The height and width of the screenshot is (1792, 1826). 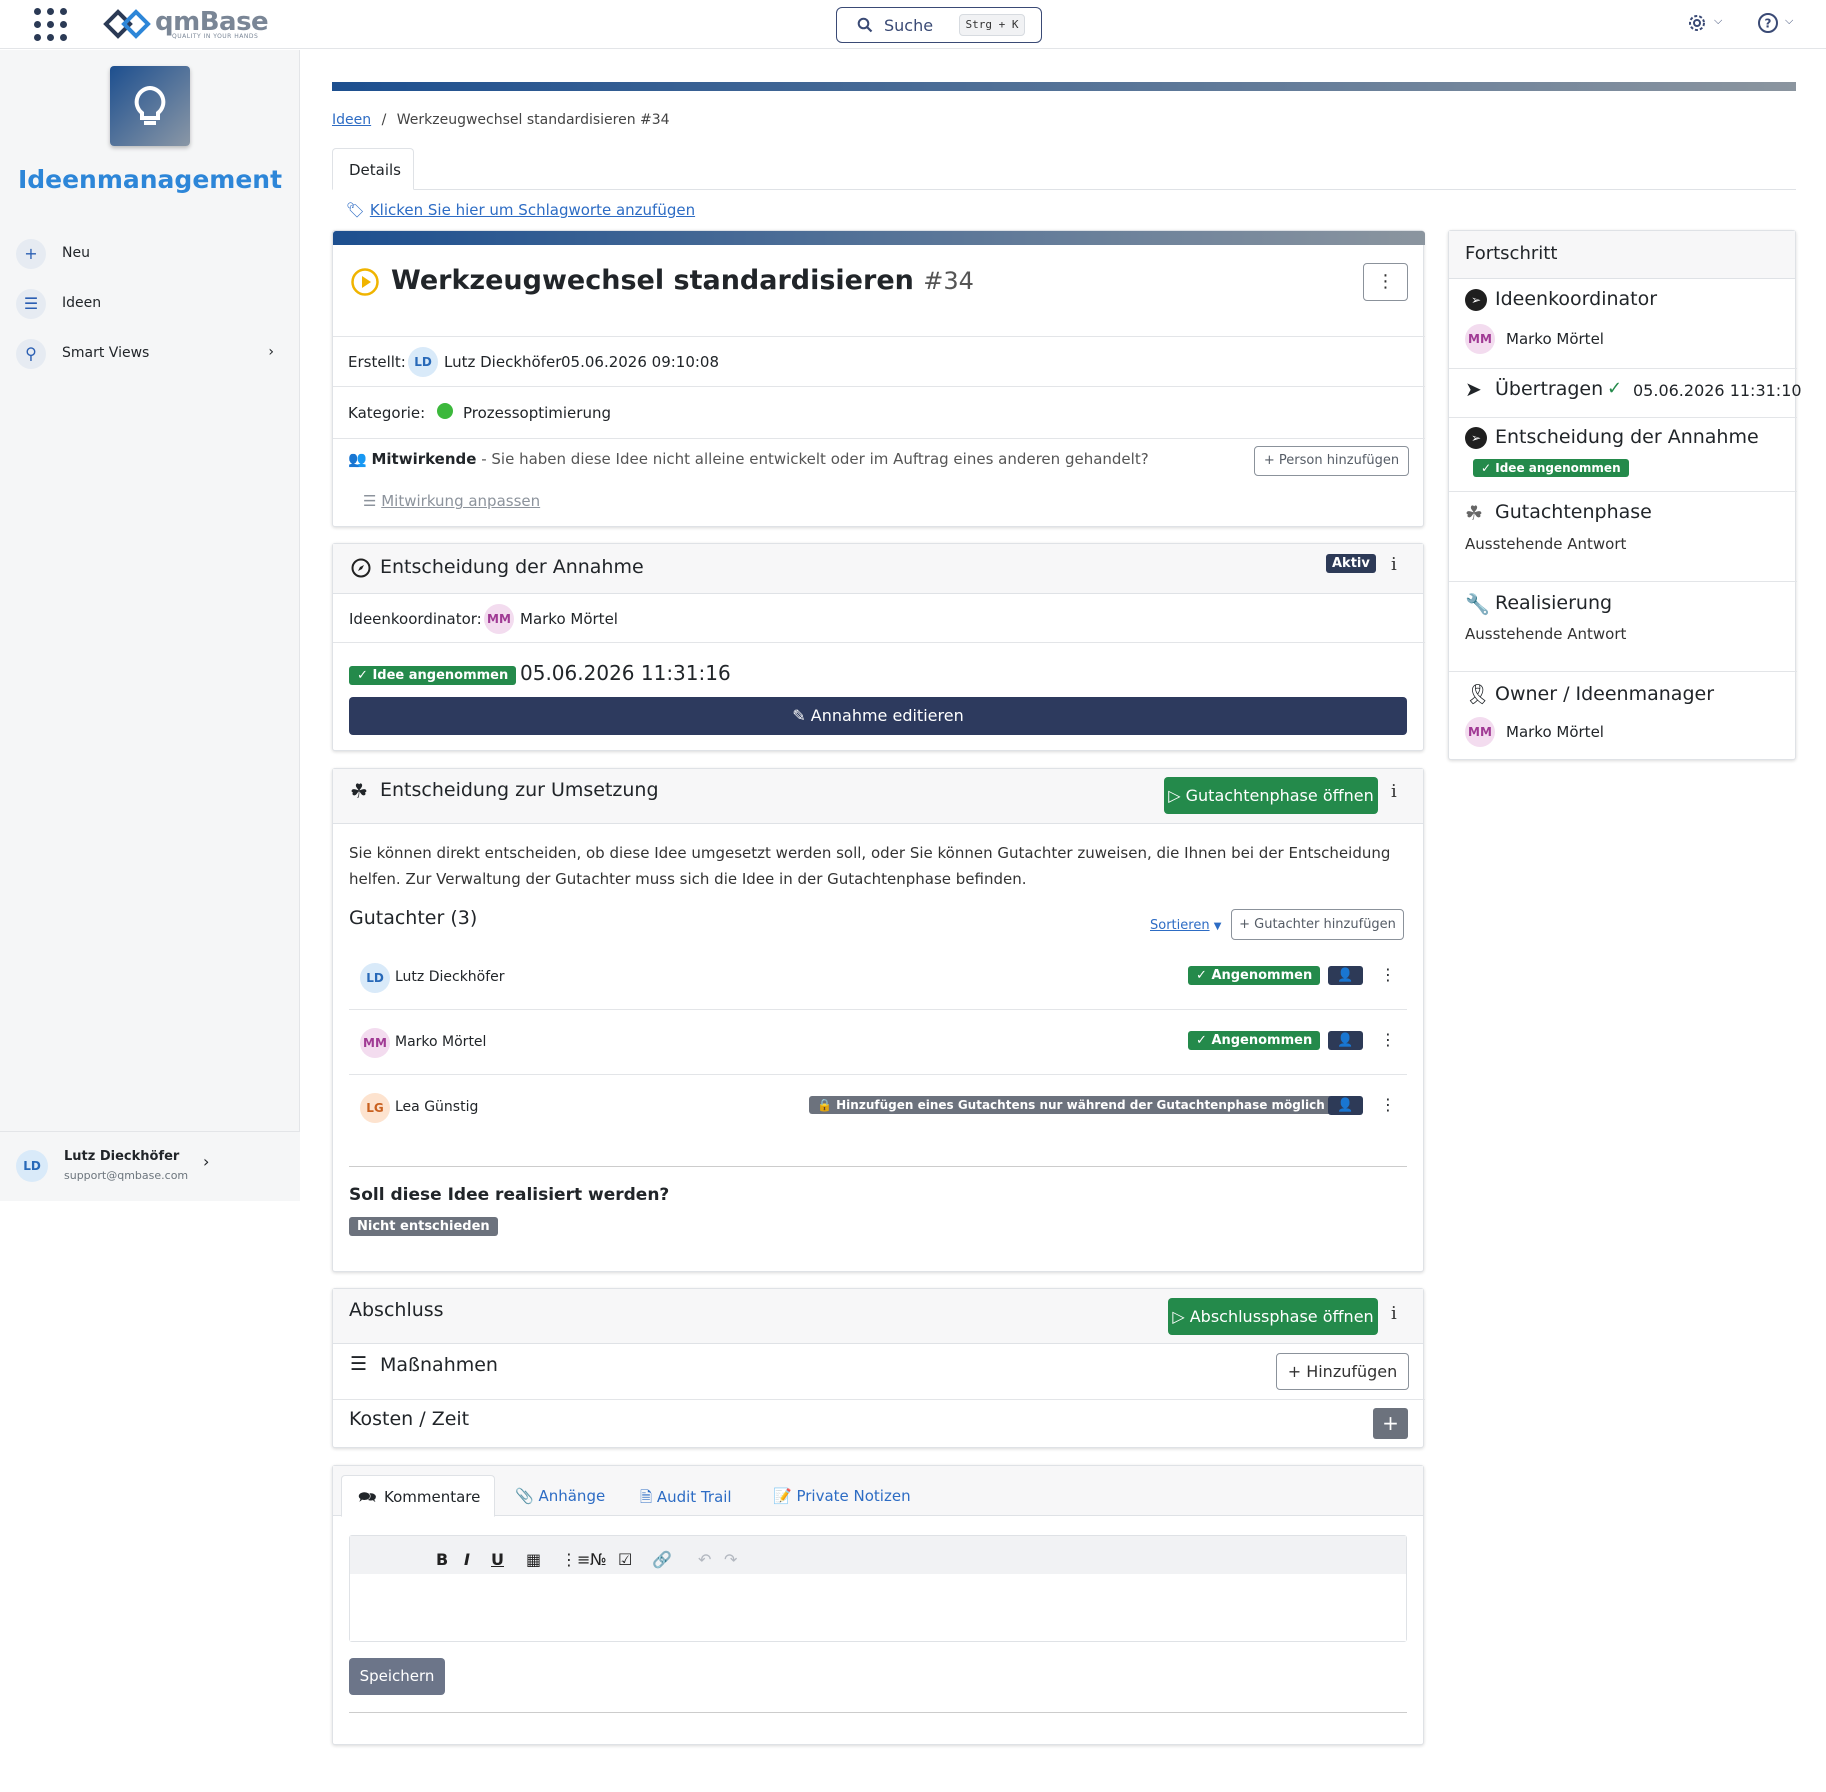 I want to click on decision-badge: ✓ Idee angenommen, so click(x=433, y=675).